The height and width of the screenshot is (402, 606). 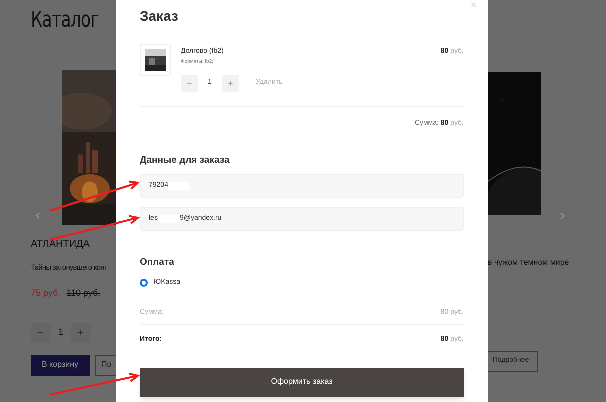 I want to click on quantity: 1, so click(x=60, y=332).